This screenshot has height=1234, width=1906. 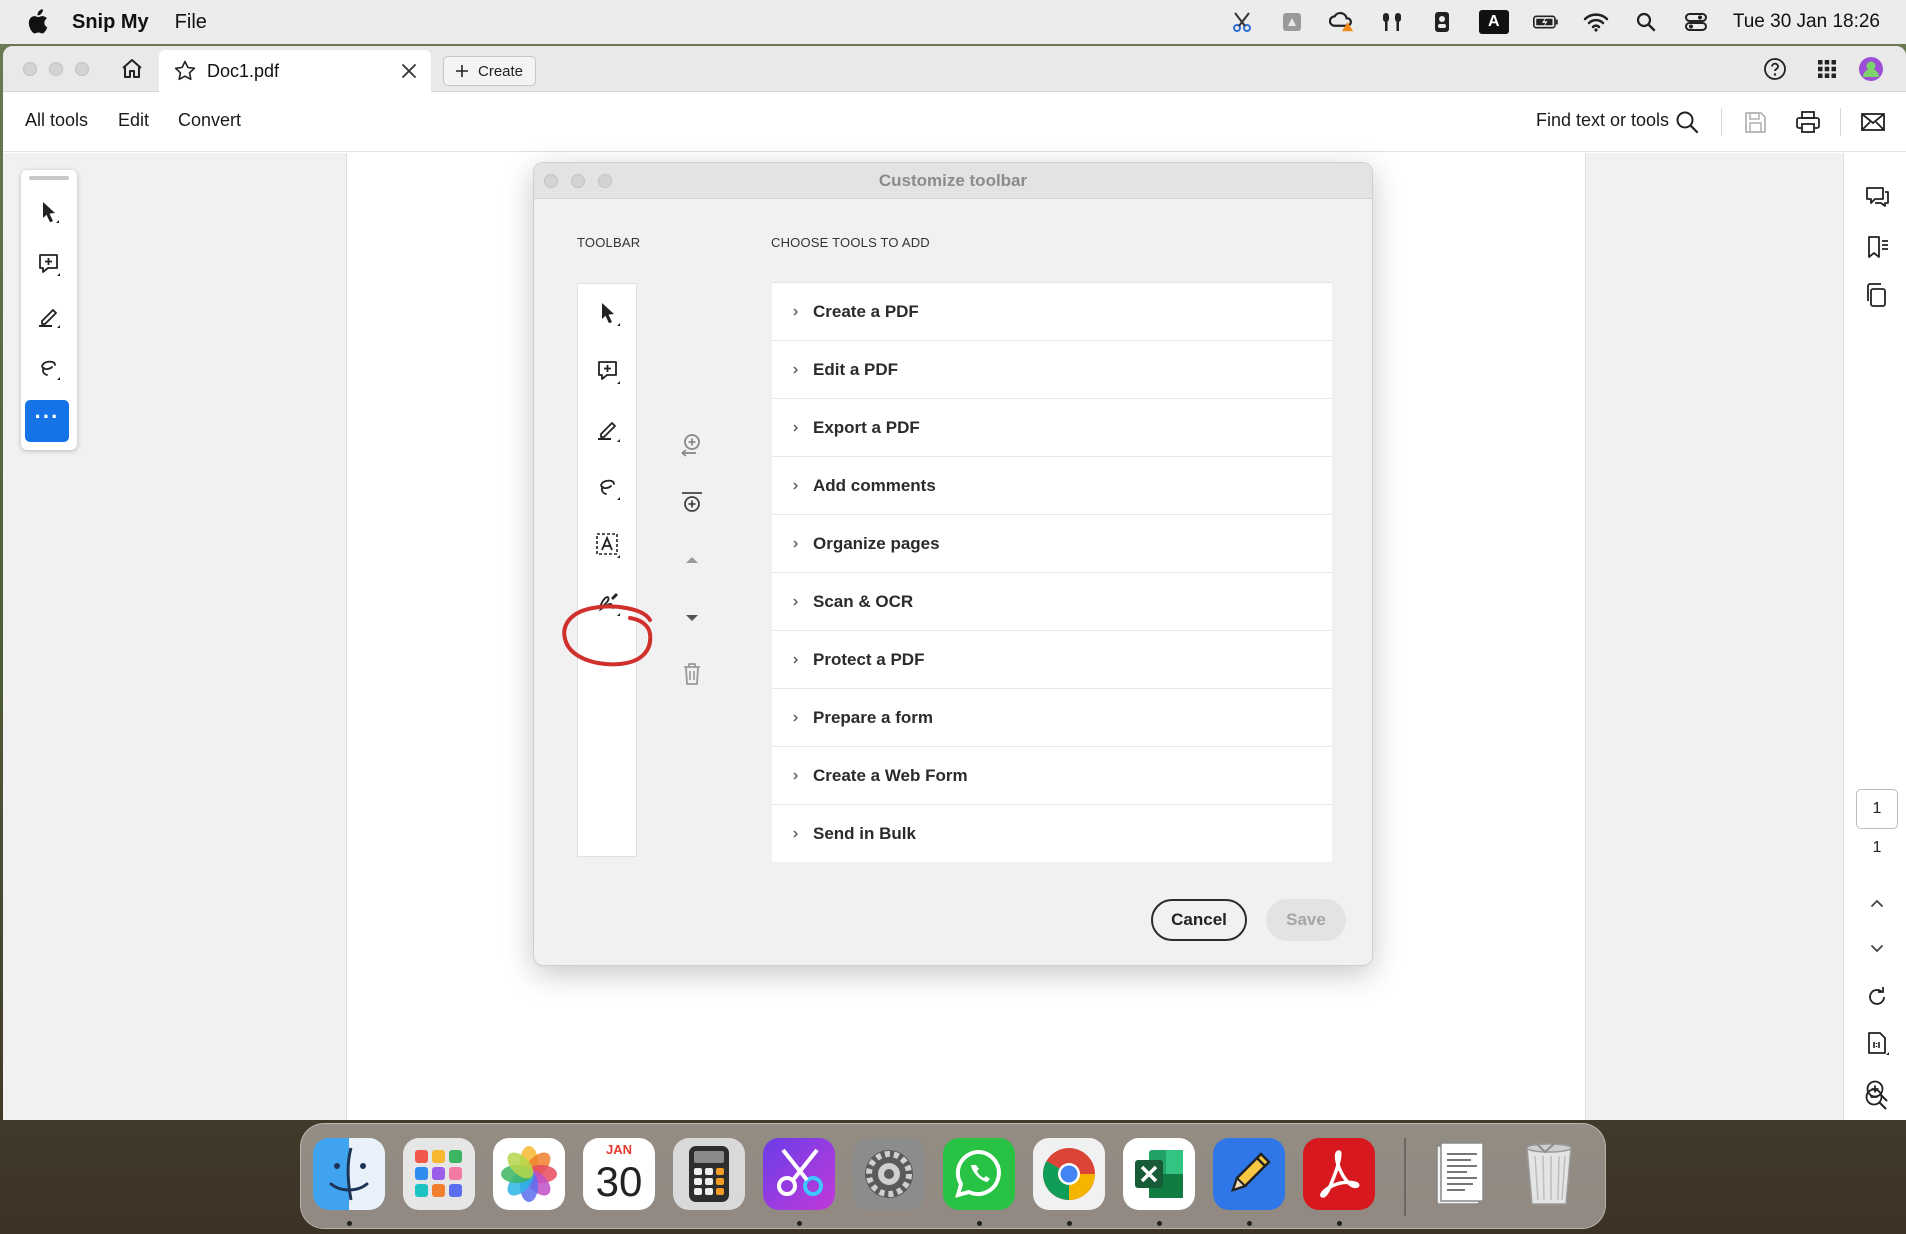 I want to click on apps-grid-icon, so click(x=1827, y=69).